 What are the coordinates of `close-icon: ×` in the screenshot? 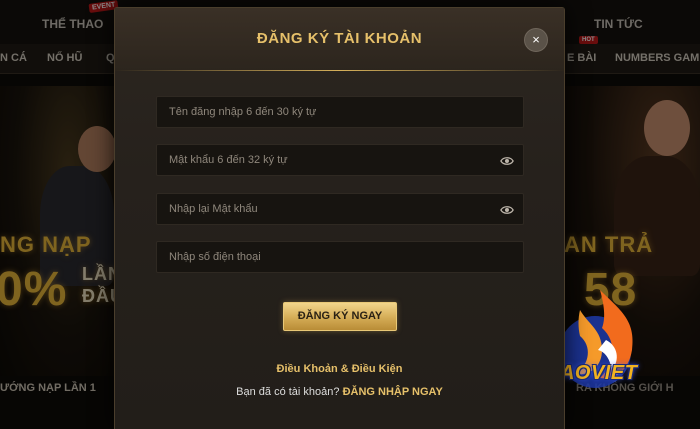 It's located at (536, 39).